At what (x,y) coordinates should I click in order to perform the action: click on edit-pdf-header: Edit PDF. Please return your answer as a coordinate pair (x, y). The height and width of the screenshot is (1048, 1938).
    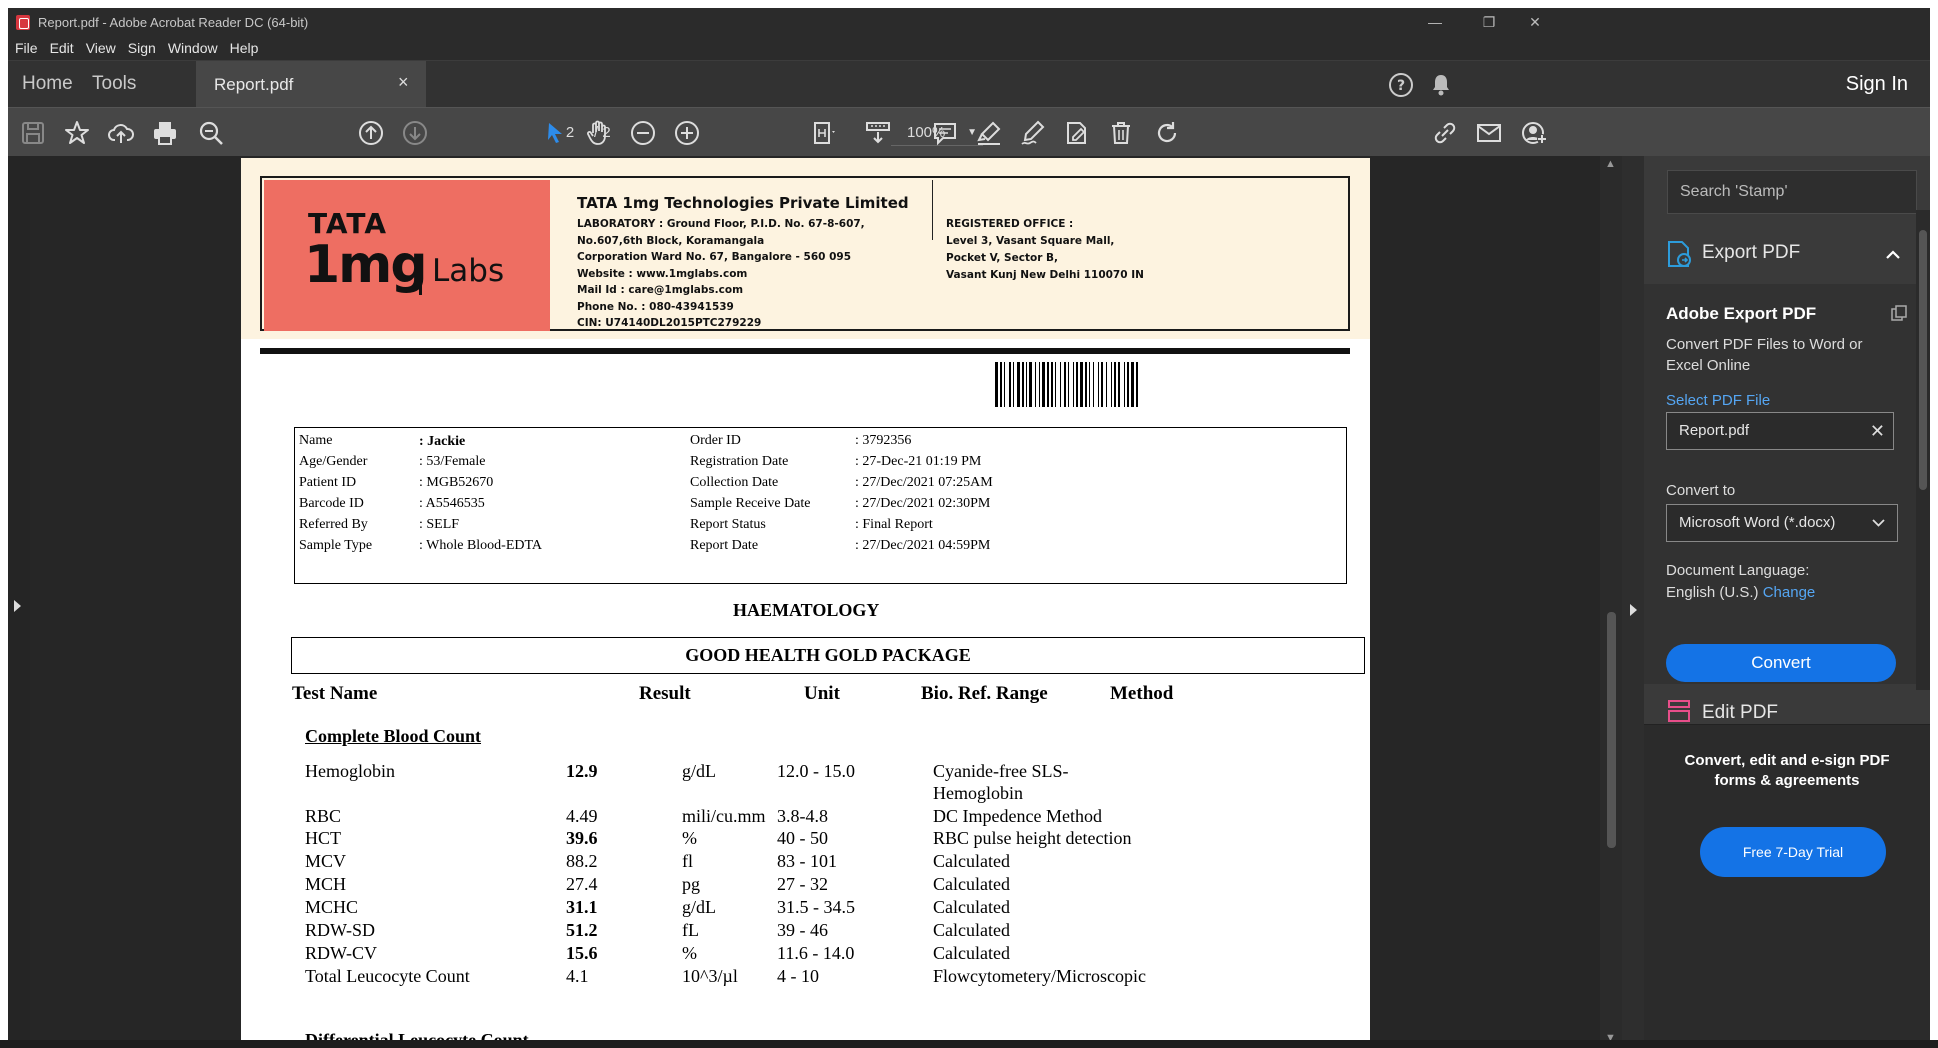
    Looking at the image, I should click on (1787, 704).